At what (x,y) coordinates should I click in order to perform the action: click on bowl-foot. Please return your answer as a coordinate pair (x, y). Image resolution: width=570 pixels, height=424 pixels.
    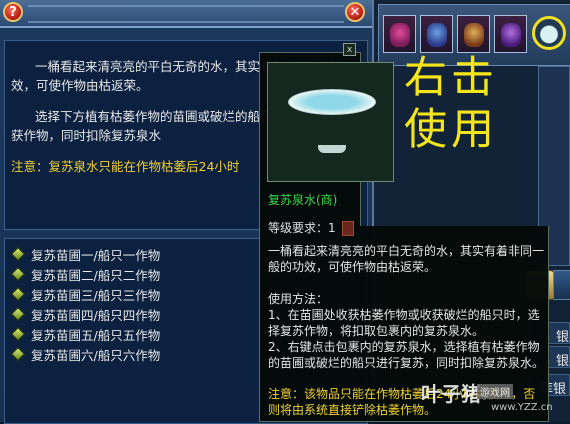
    Looking at the image, I should click on (332, 149).